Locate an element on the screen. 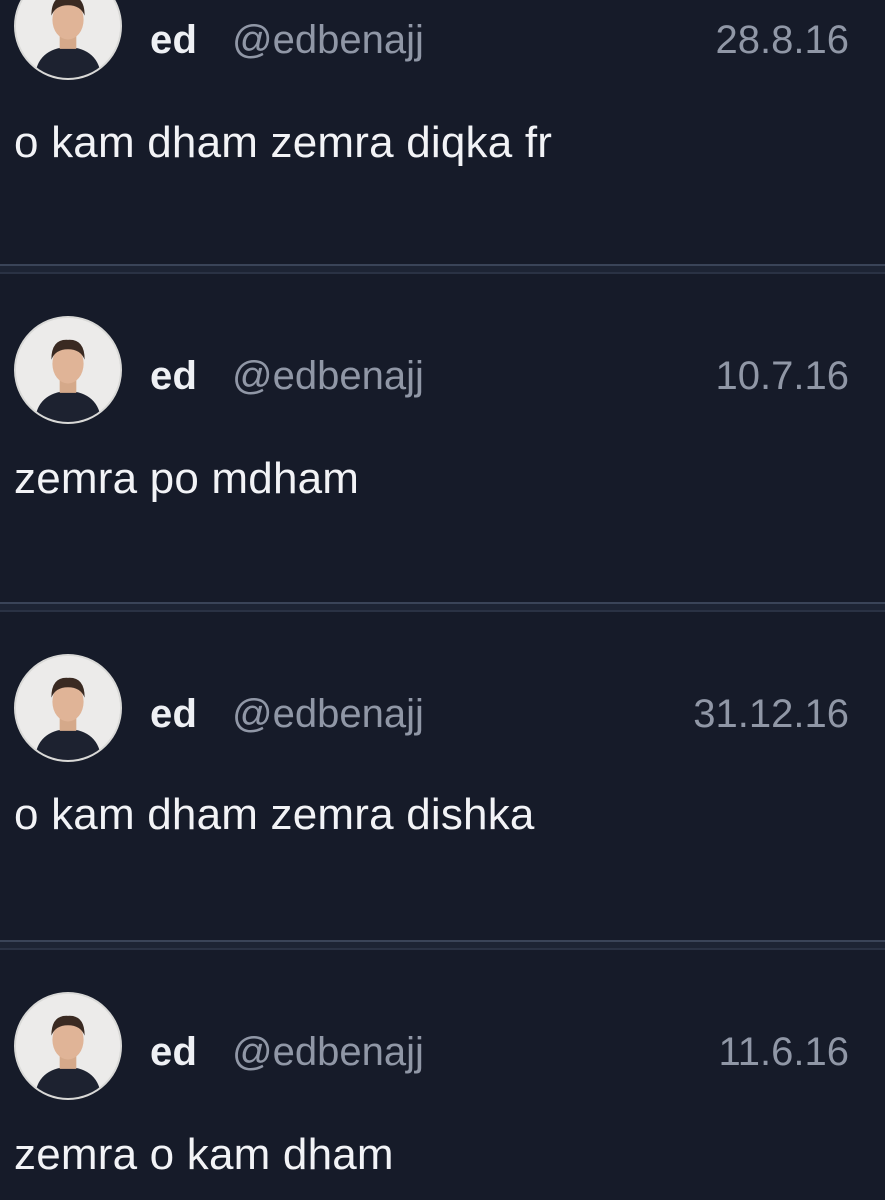  tweet-text: zemra o kam dham is located at coordinates (204, 1154).